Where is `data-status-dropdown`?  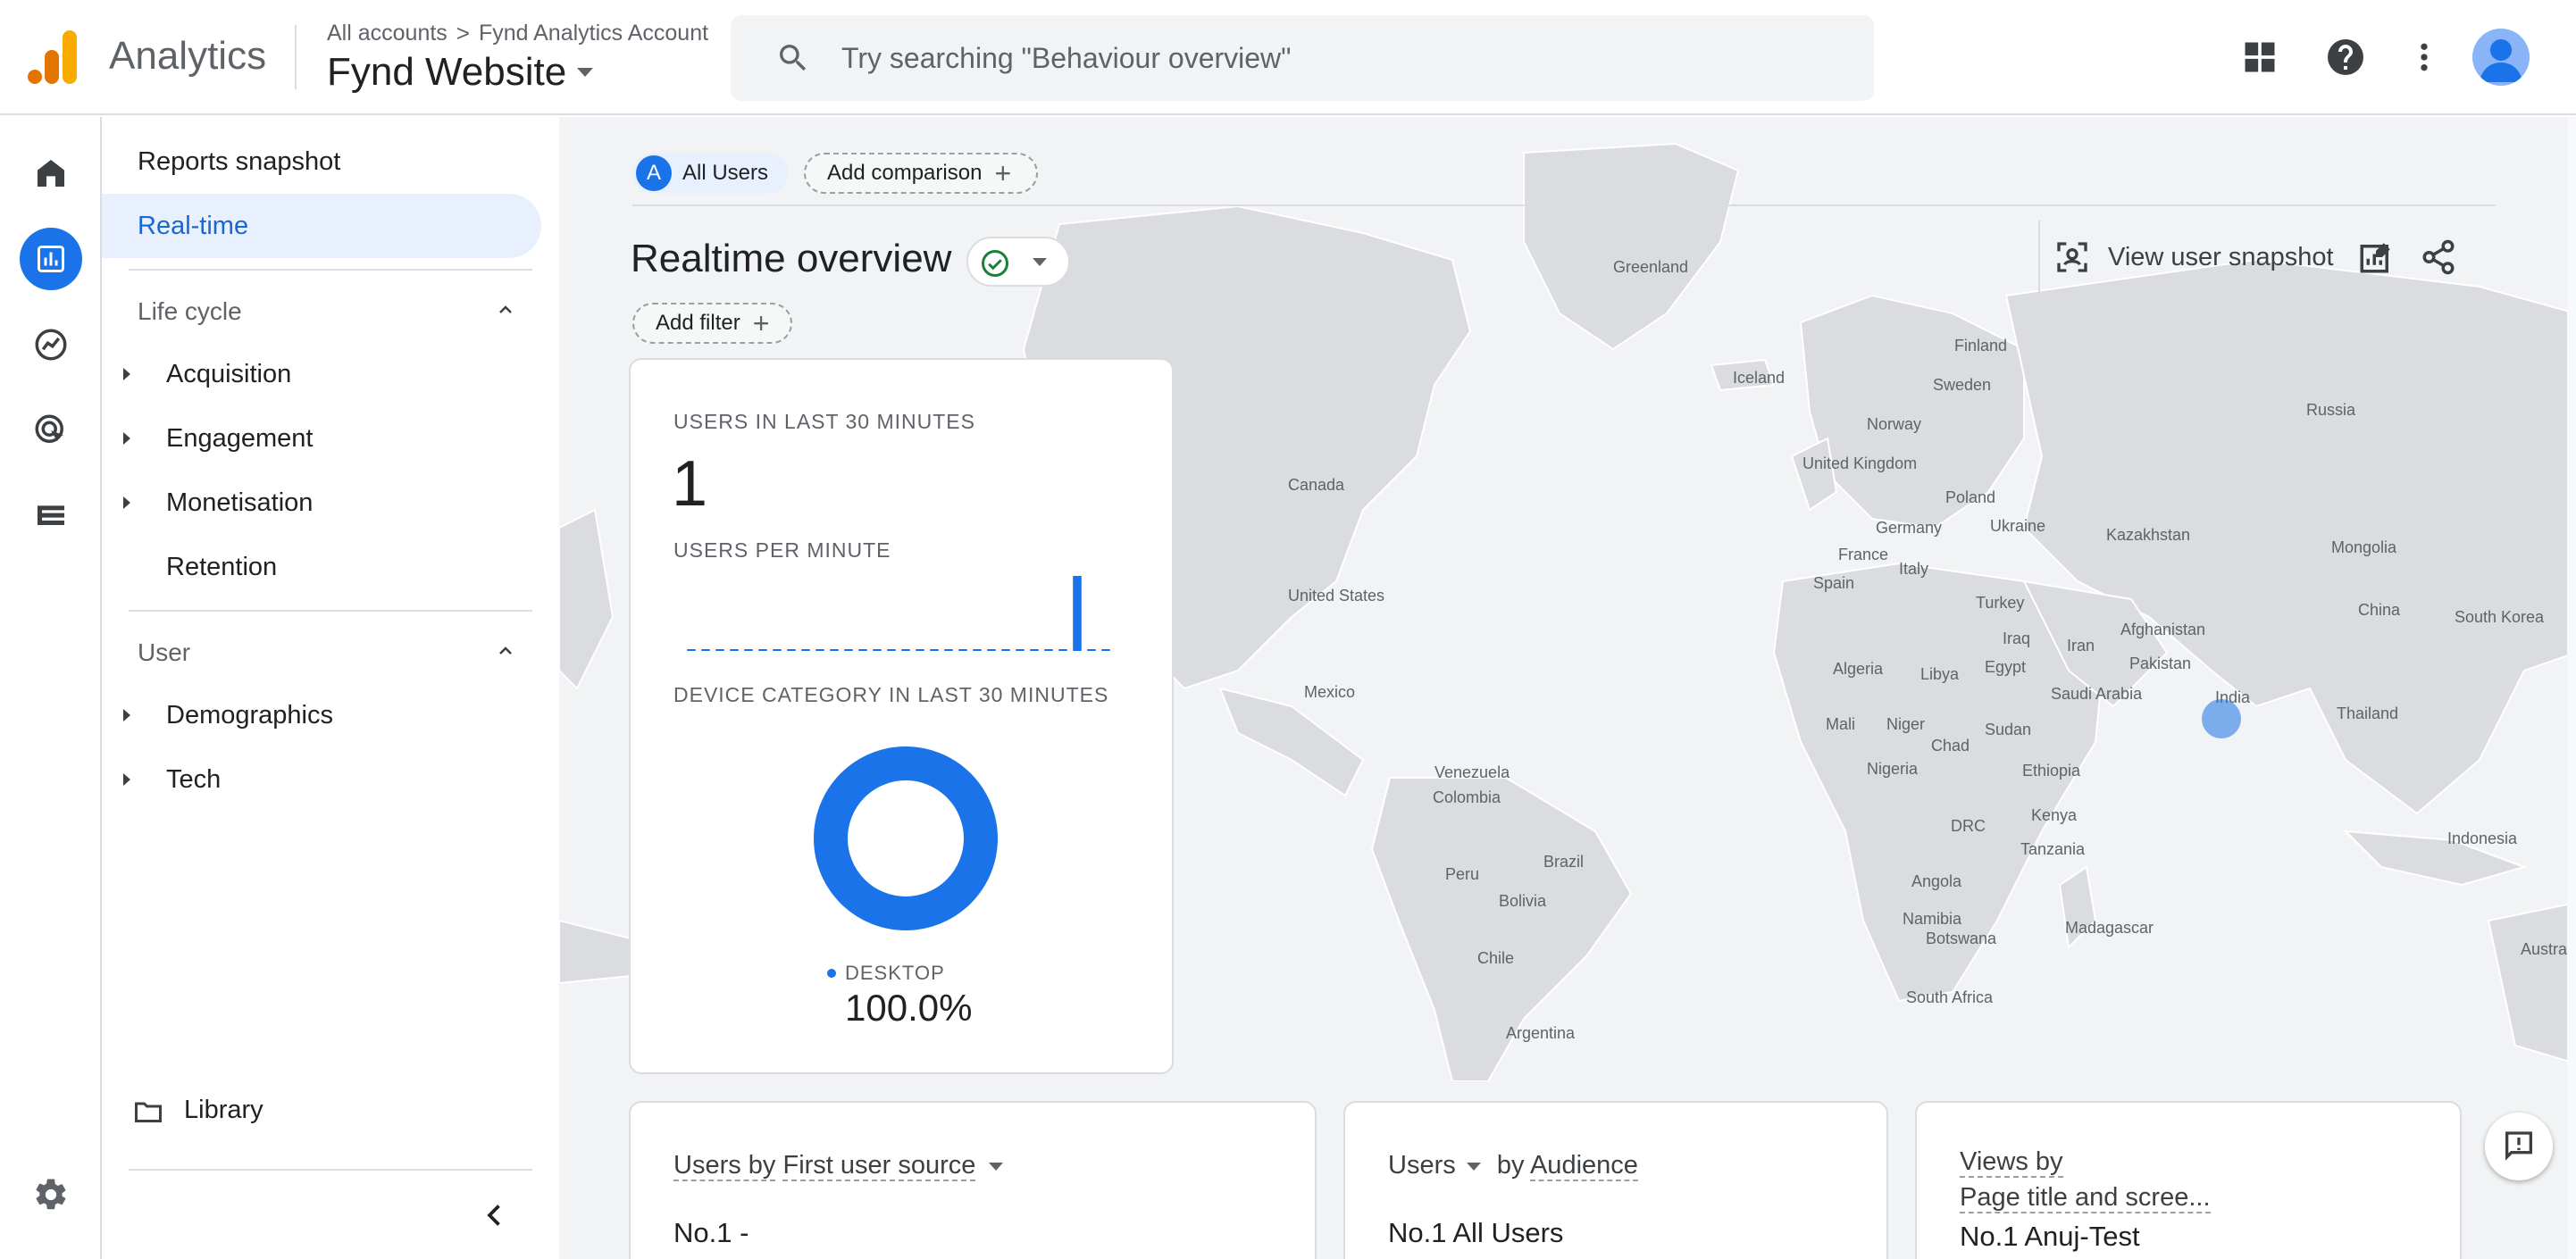
data-status-dropdown is located at coordinates (1018, 262).